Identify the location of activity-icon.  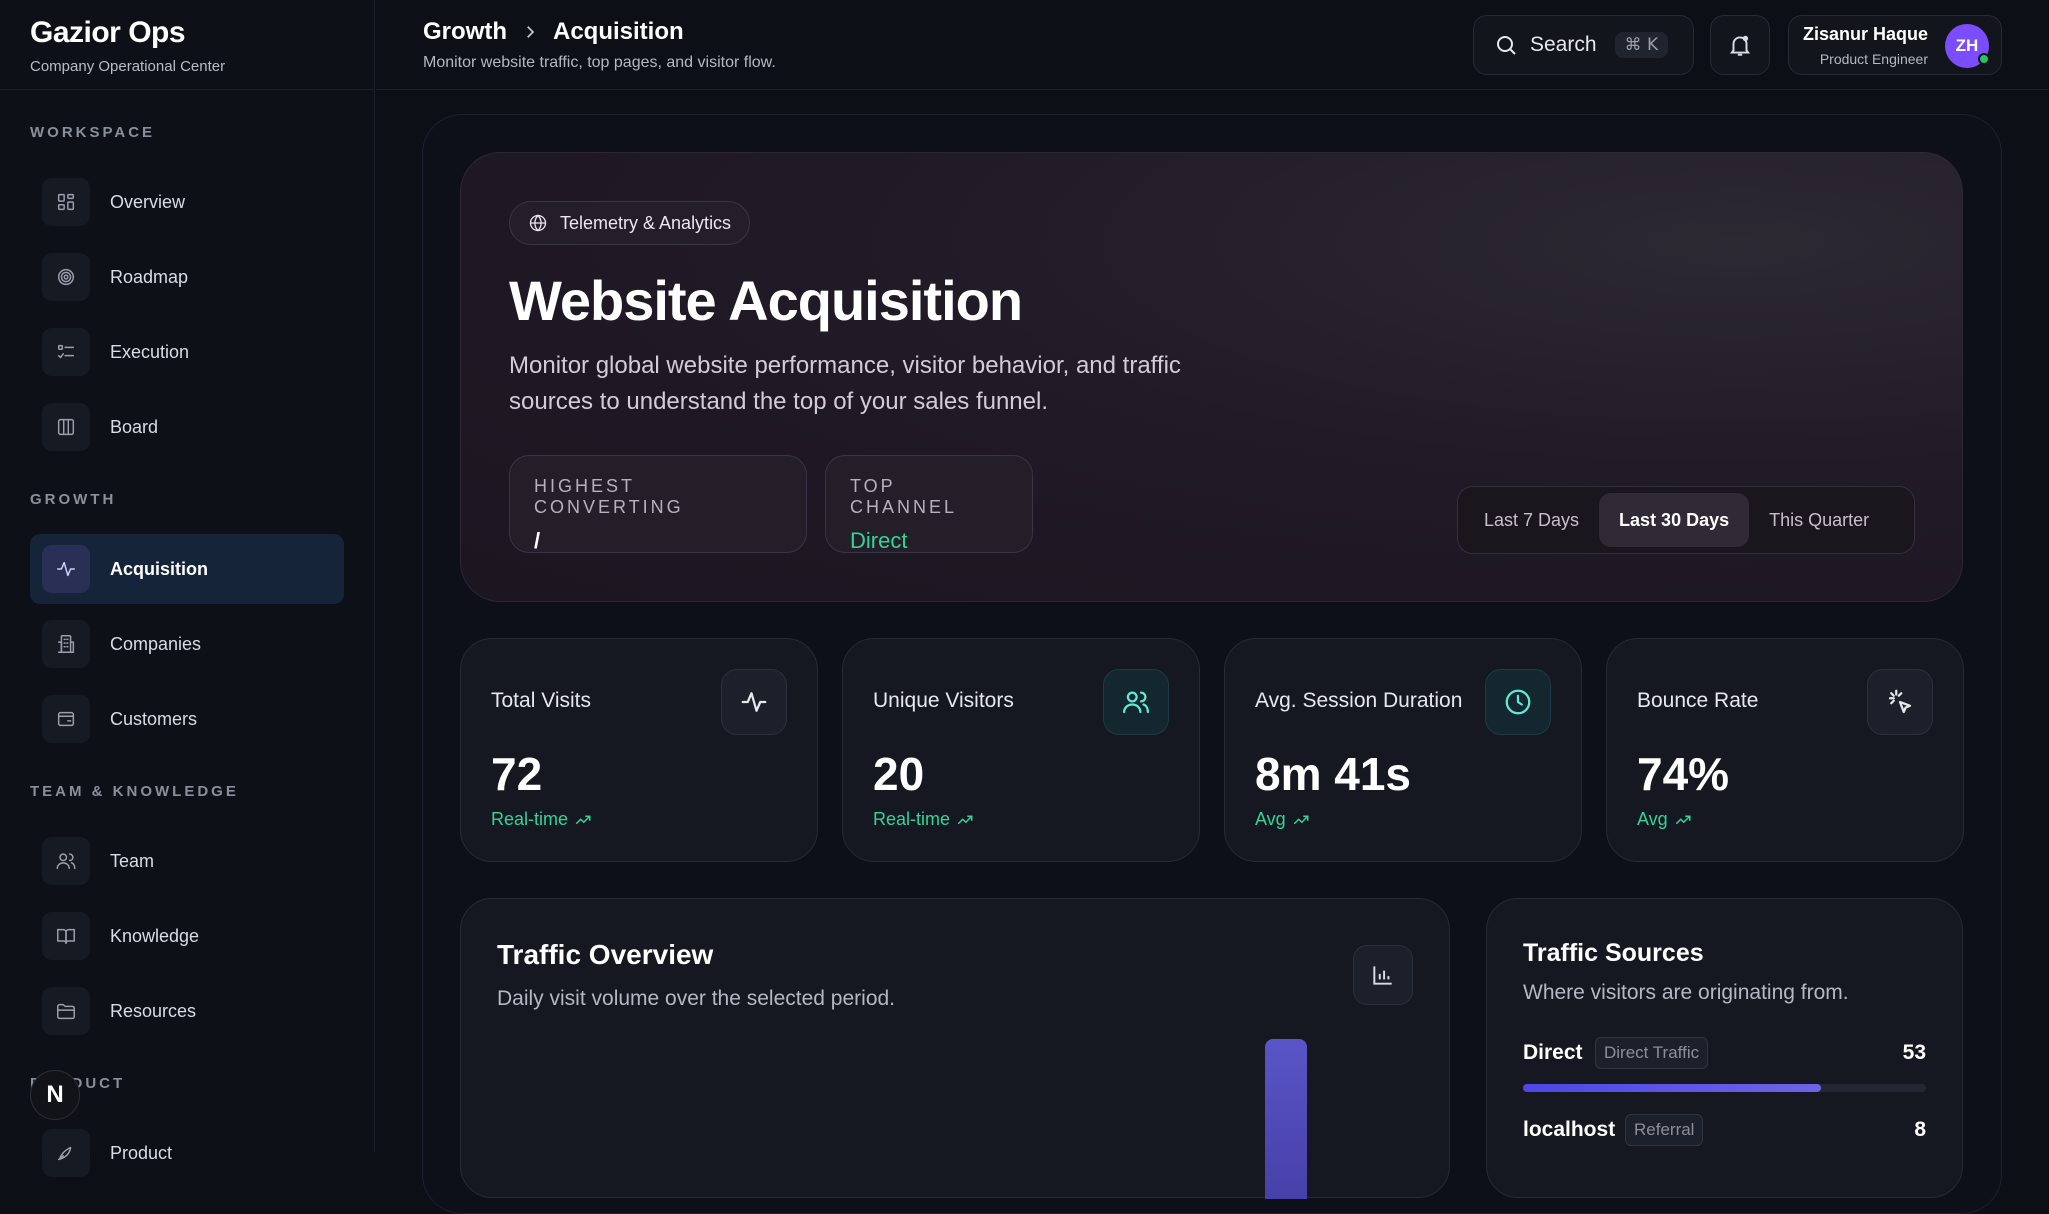
(754, 702).